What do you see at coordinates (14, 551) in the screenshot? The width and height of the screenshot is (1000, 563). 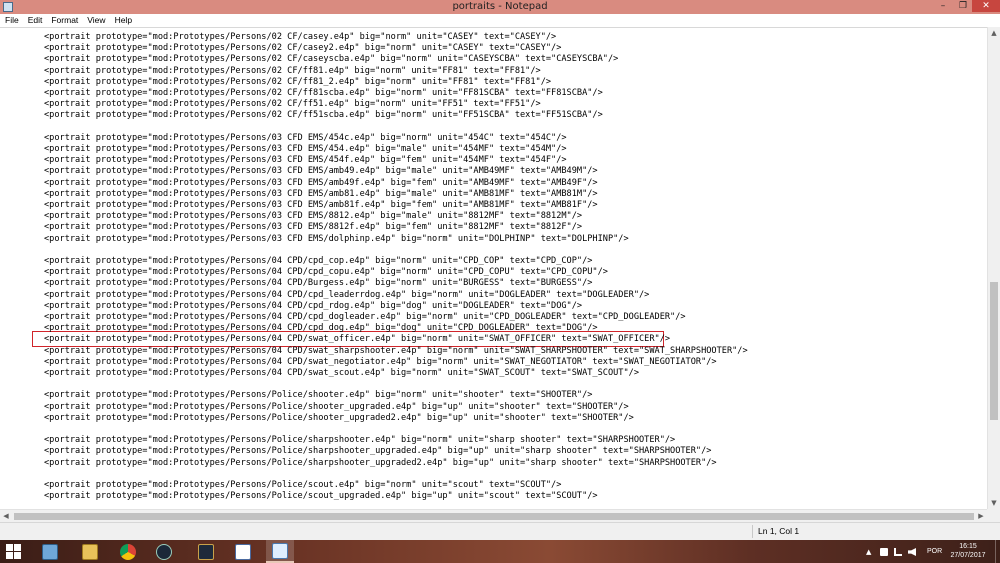 I see `windows-start-icon` at bounding box center [14, 551].